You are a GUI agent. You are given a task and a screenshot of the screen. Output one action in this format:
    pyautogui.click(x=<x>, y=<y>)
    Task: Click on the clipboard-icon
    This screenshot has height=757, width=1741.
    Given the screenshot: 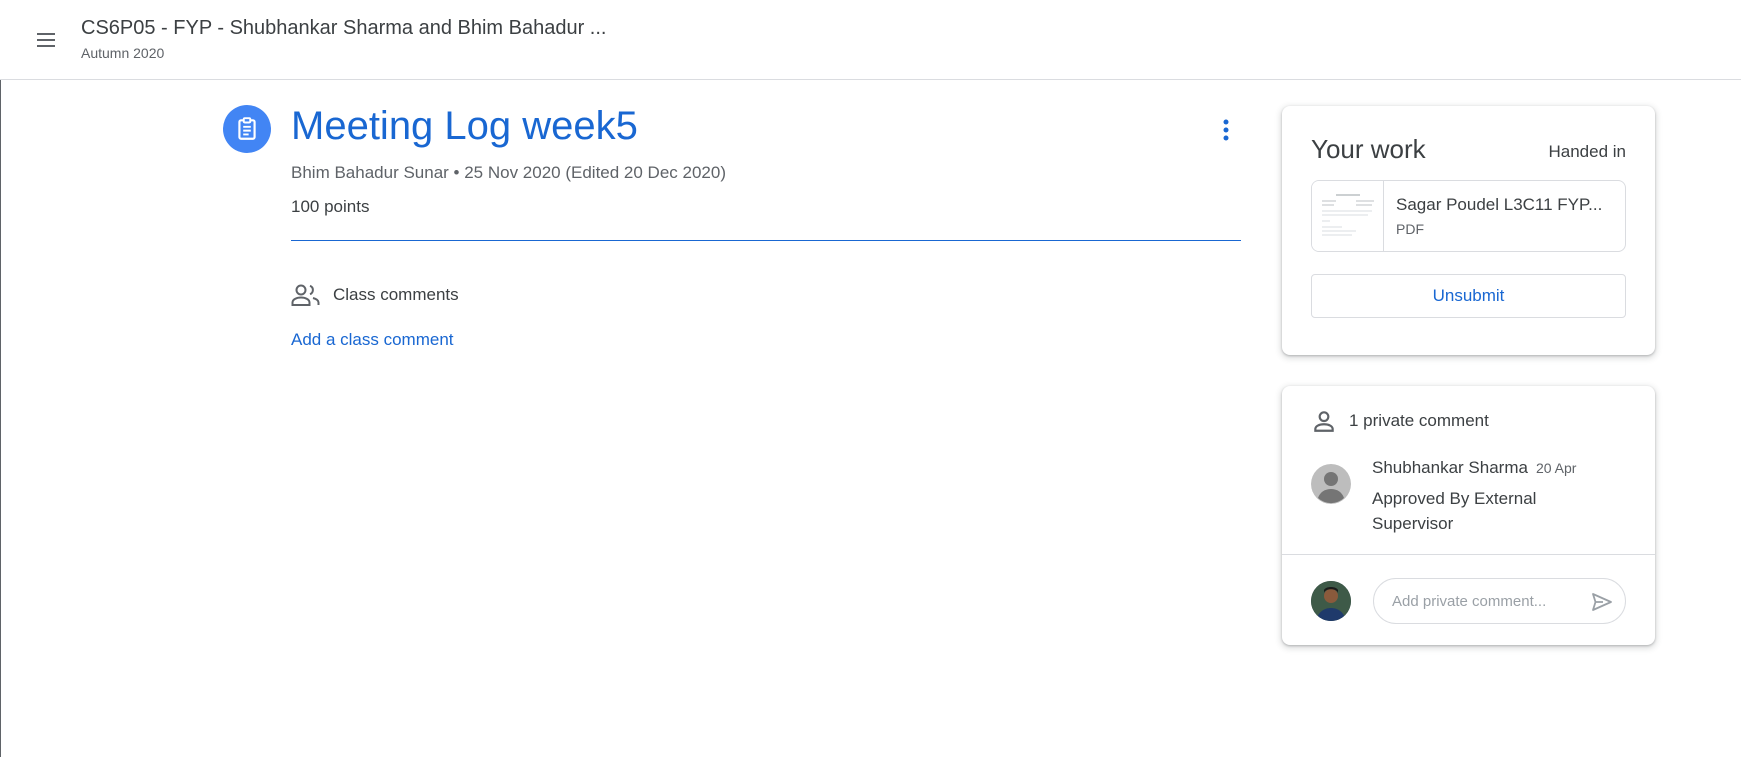 What is the action you would take?
    pyautogui.click(x=247, y=128)
    